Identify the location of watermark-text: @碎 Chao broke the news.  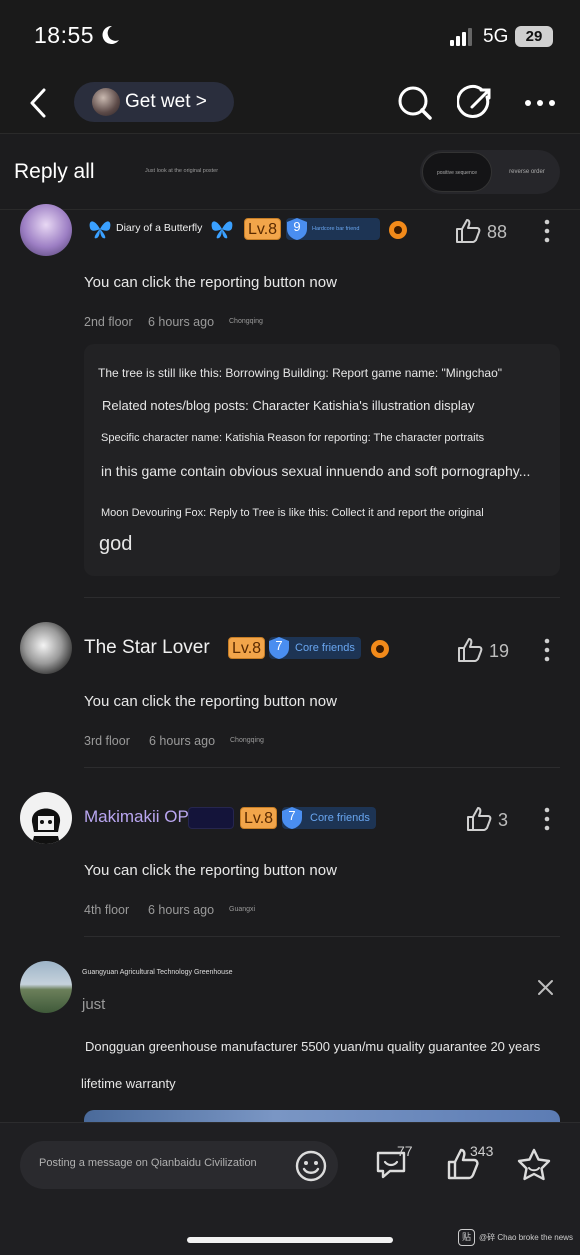
(526, 1237).